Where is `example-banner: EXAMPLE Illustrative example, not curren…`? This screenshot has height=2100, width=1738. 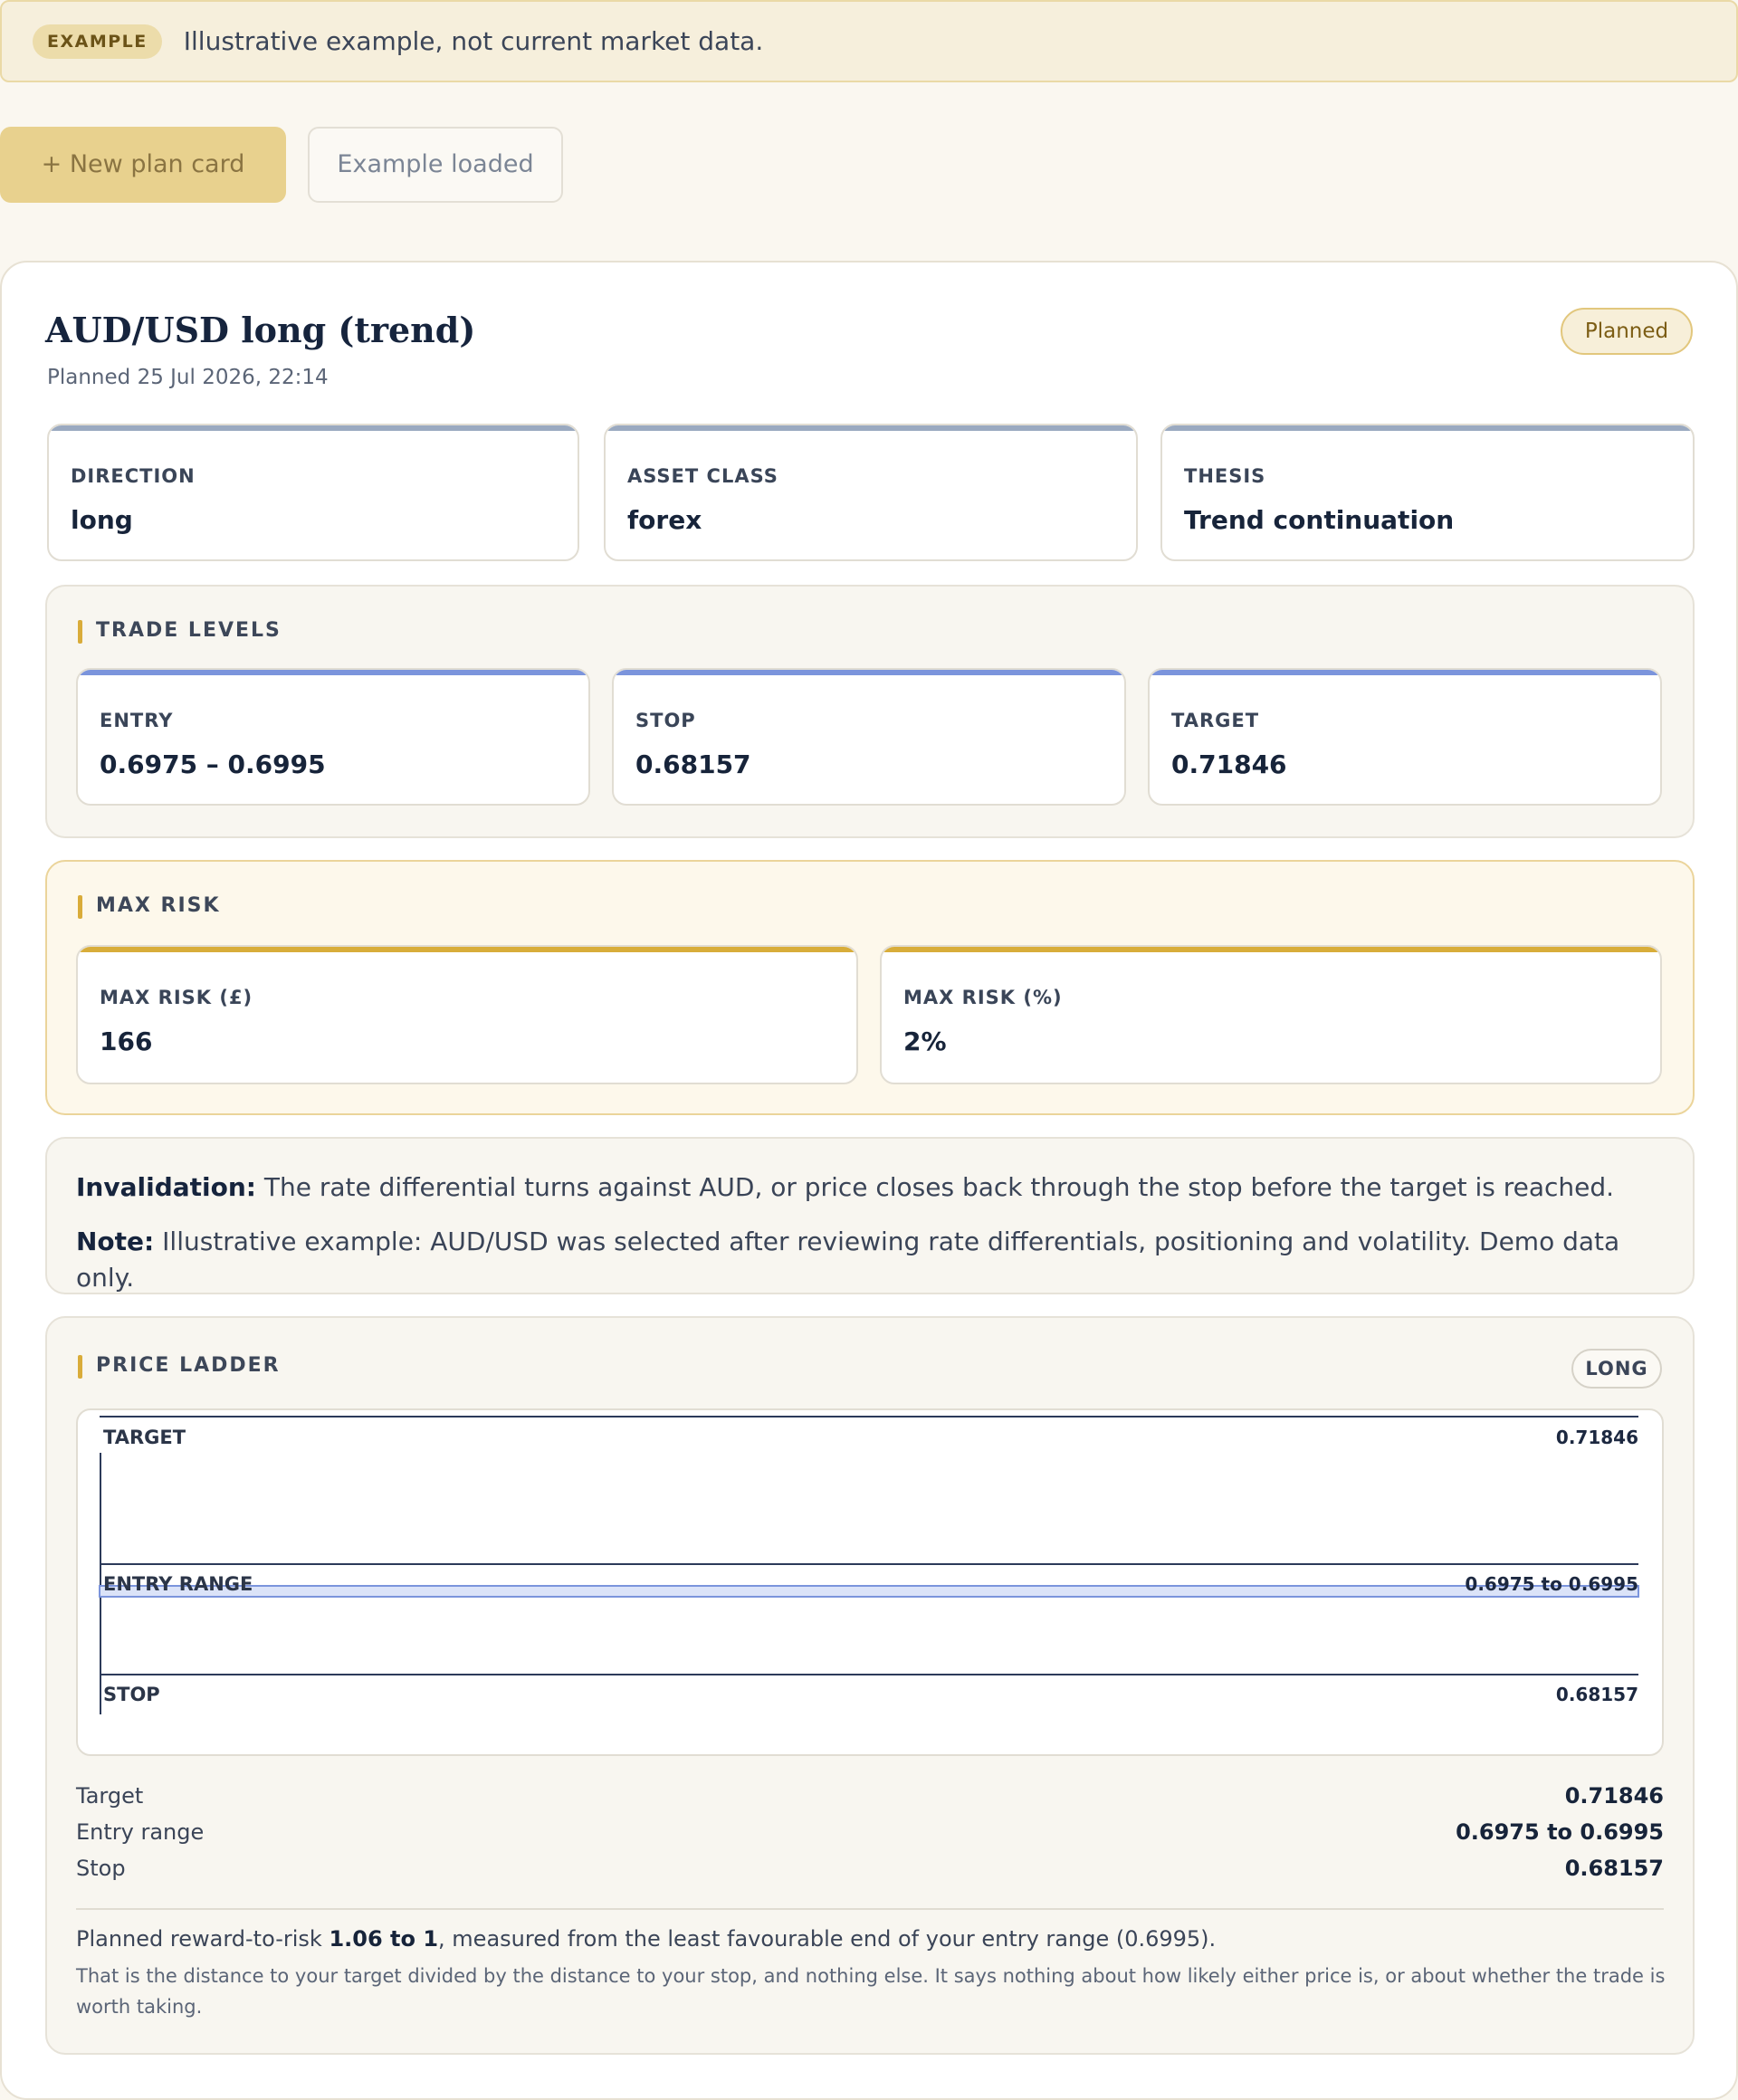 example-banner: EXAMPLE Illustrative example, not curren… is located at coordinates (869, 41).